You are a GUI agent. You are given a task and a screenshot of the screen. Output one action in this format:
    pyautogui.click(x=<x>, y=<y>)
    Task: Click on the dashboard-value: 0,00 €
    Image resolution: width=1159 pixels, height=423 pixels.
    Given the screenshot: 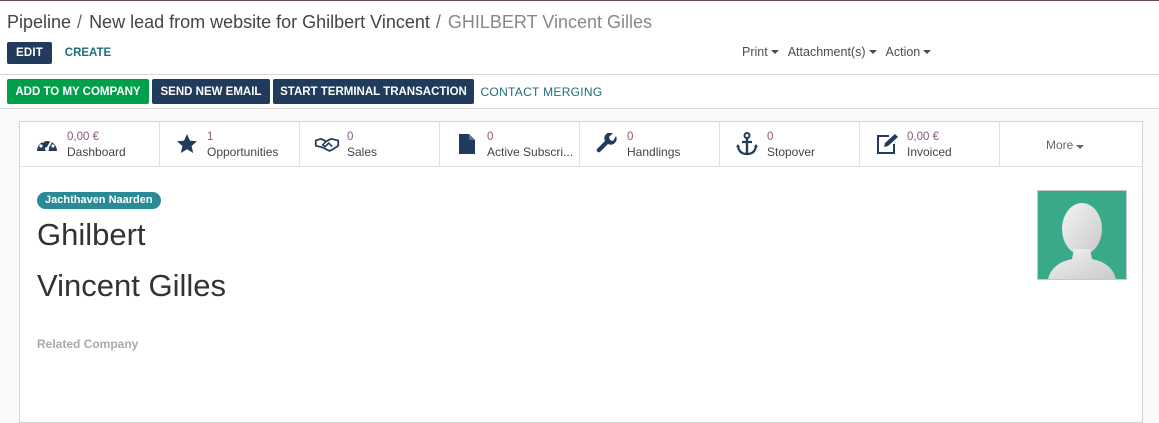 What is the action you would take?
    pyautogui.click(x=83, y=137)
    